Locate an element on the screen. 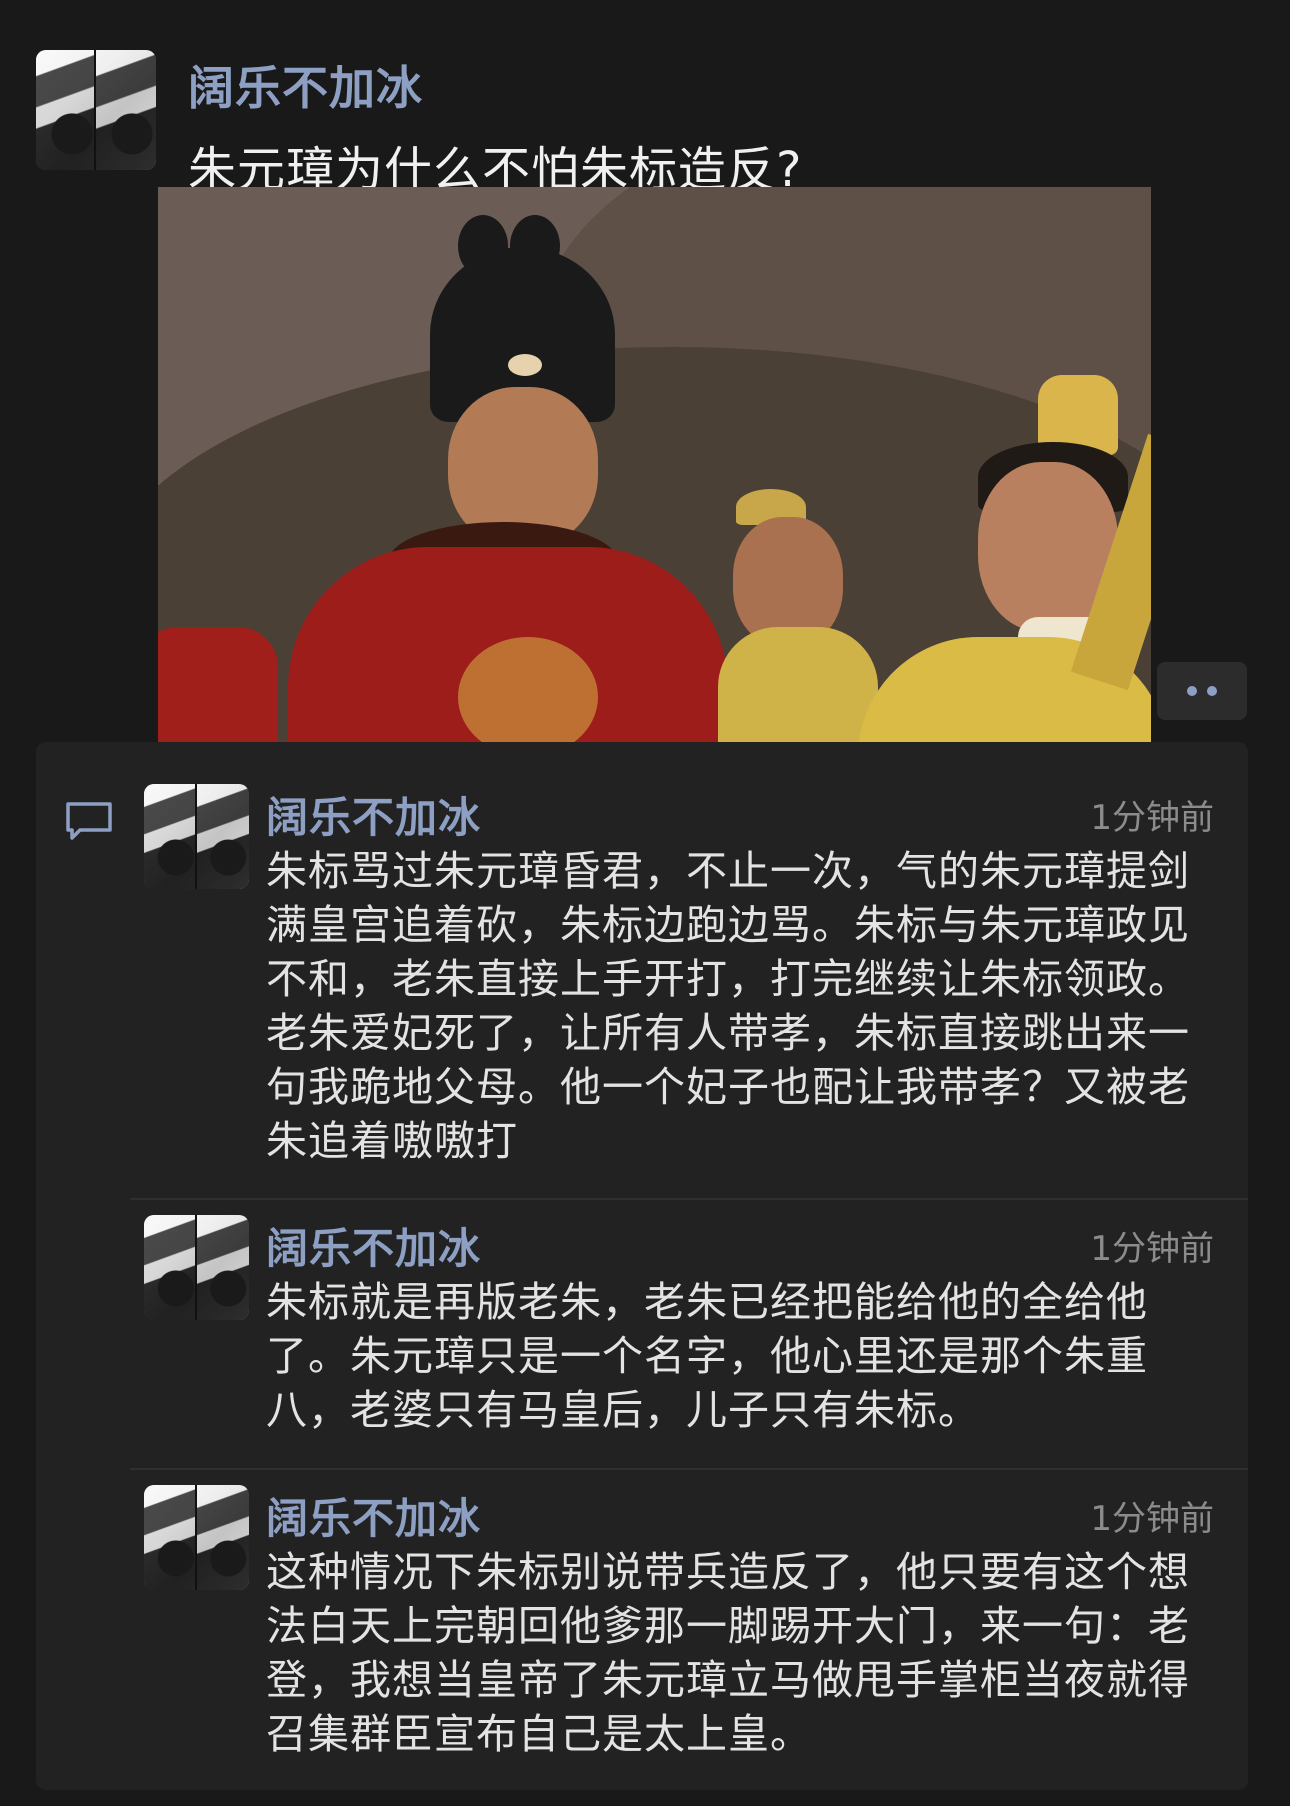 This screenshot has width=1290, height=1806. comment-bubble-icon is located at coordinates (89, 821).